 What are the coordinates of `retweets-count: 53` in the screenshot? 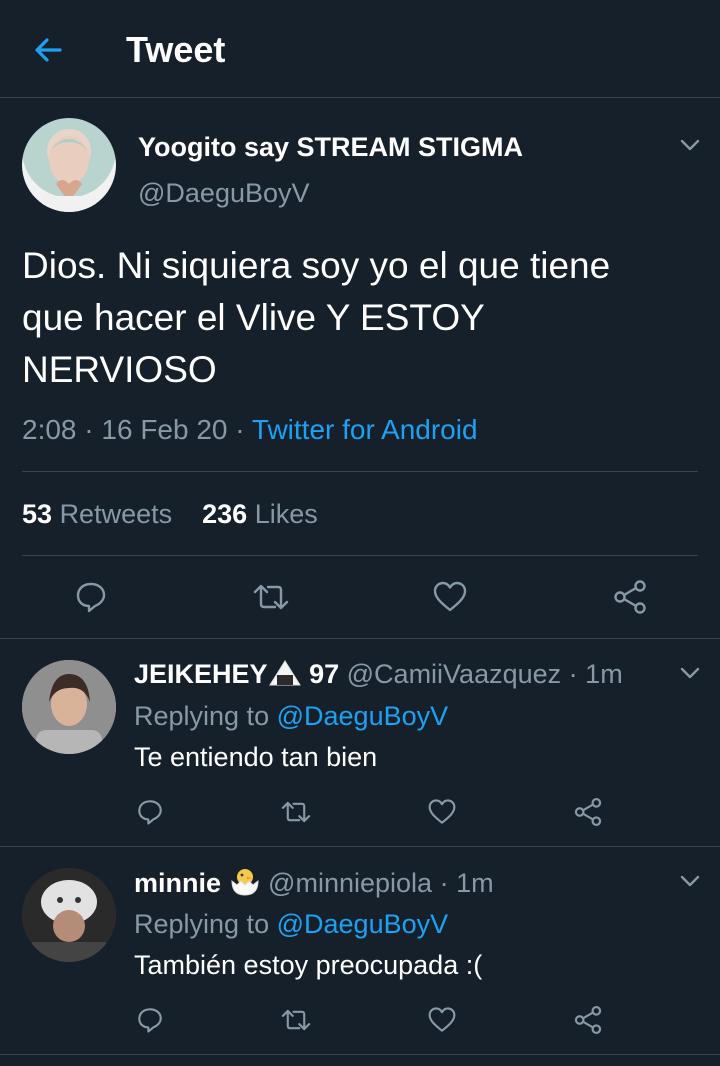 It's located at (37, 514).